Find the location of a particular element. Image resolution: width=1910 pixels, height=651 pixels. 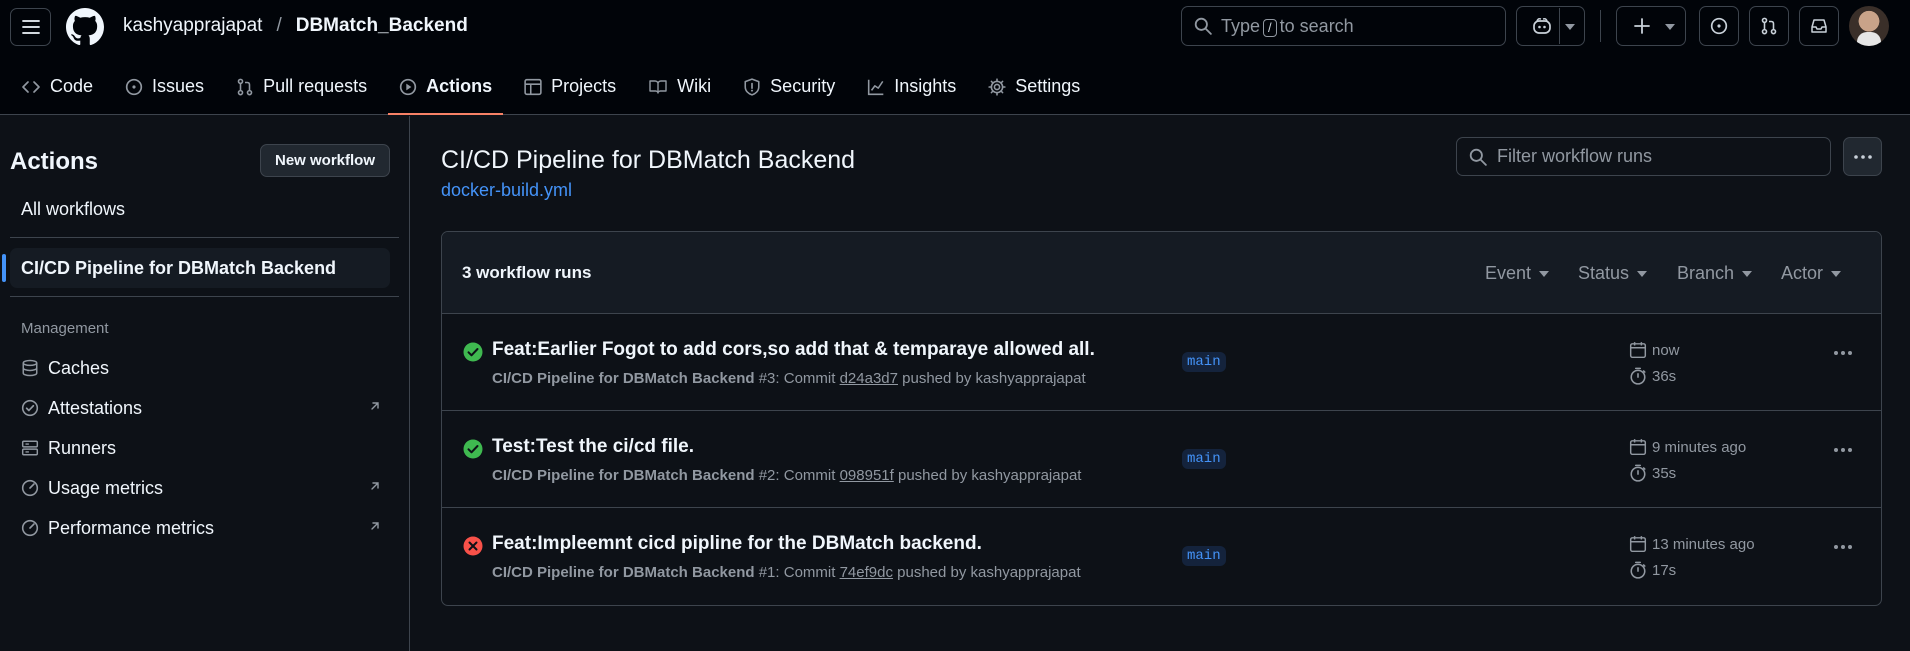

commit-sha-link: 098951f is located at coordinates (867, 475).